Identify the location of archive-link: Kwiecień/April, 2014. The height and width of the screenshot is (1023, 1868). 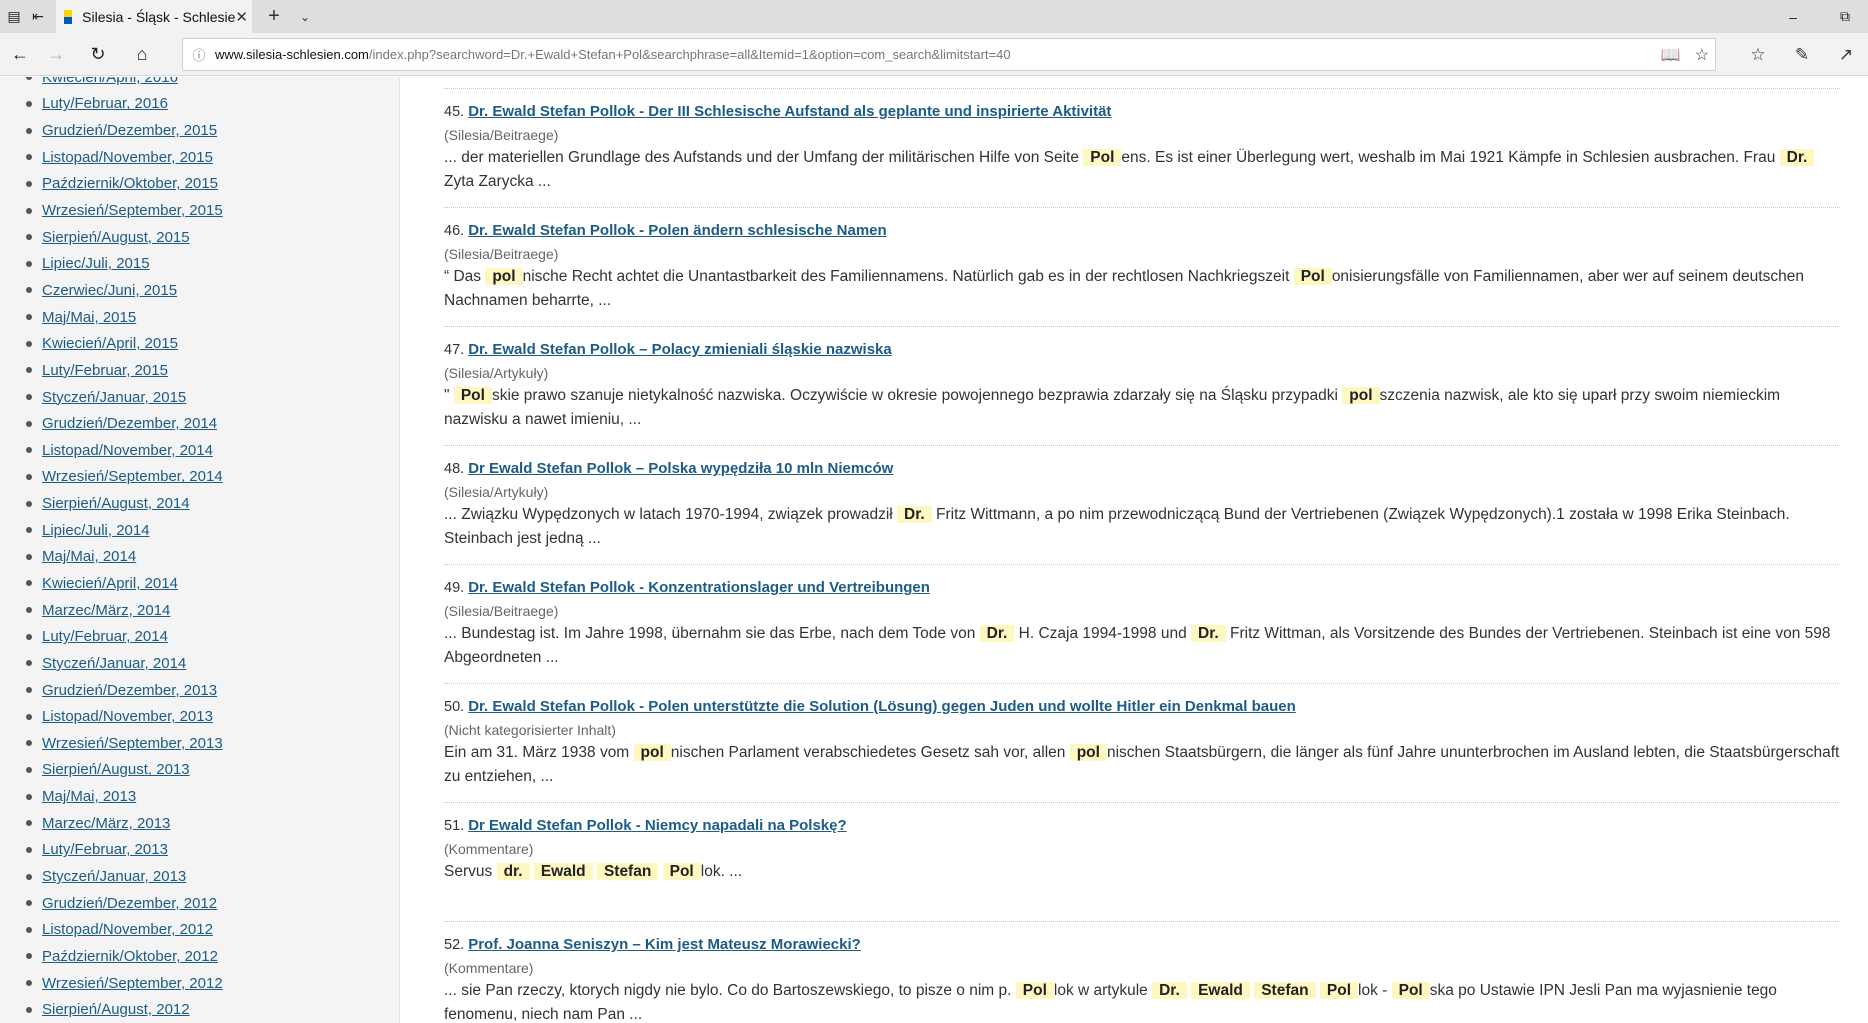
(110, 583).